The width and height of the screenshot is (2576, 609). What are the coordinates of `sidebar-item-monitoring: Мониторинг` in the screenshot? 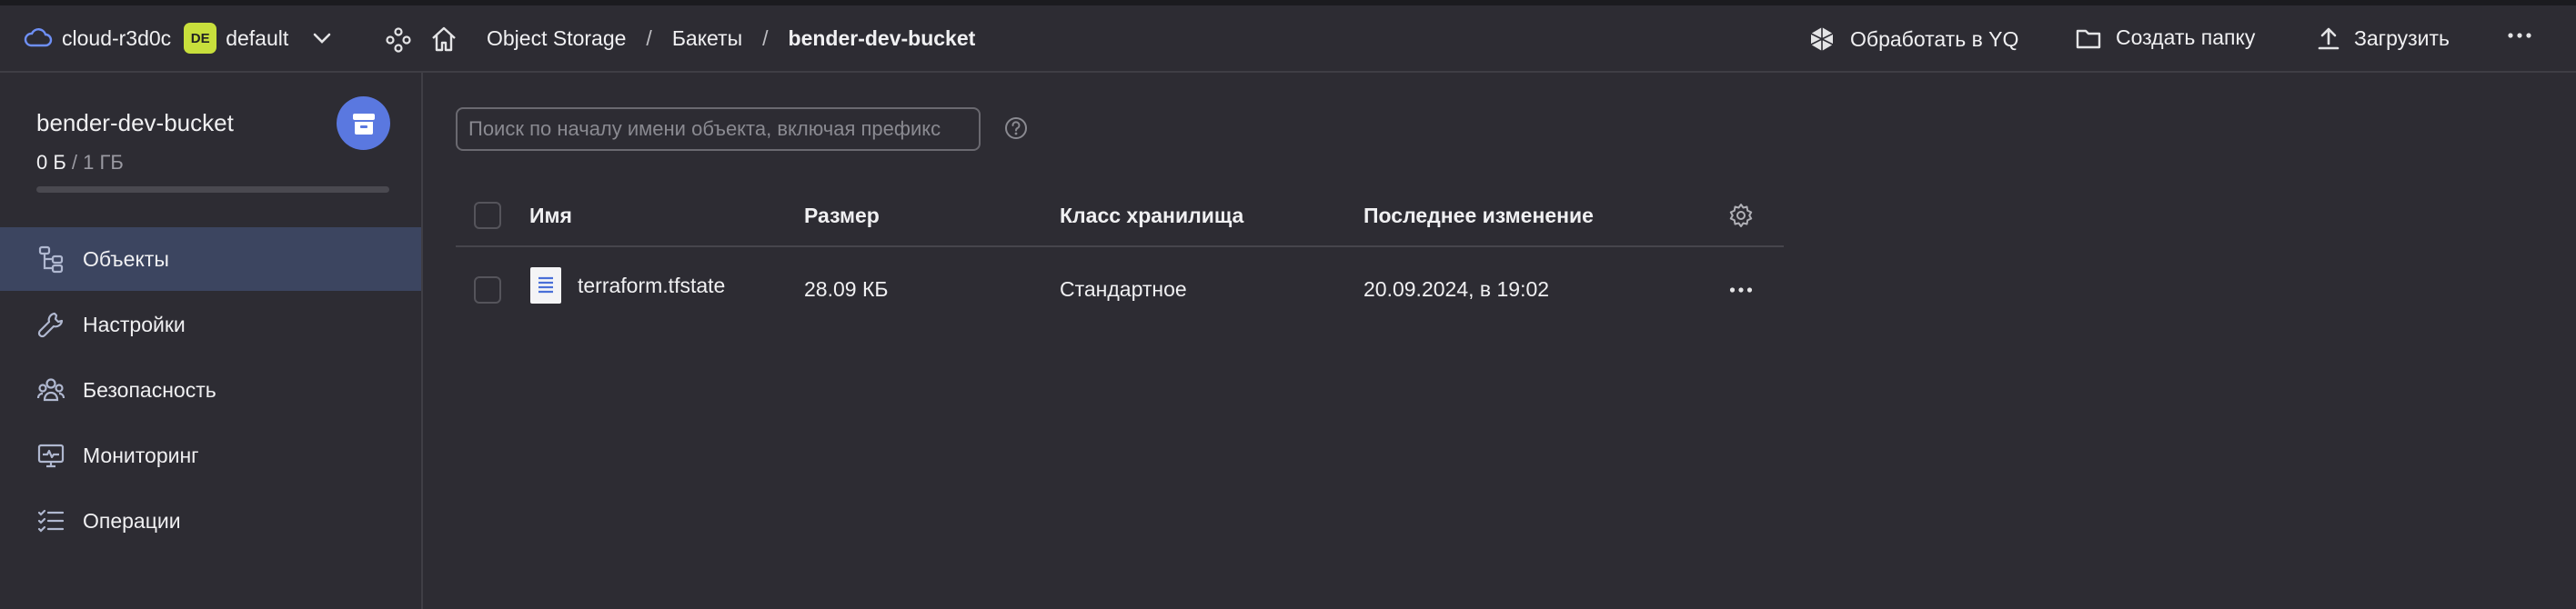 It's located at (210, 455).